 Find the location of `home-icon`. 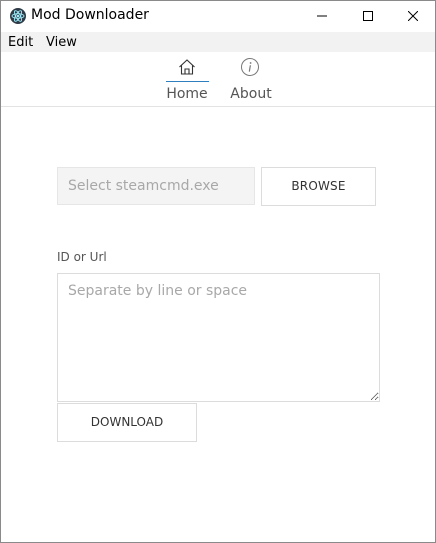

home-icon is located at coordinates (187, 67).